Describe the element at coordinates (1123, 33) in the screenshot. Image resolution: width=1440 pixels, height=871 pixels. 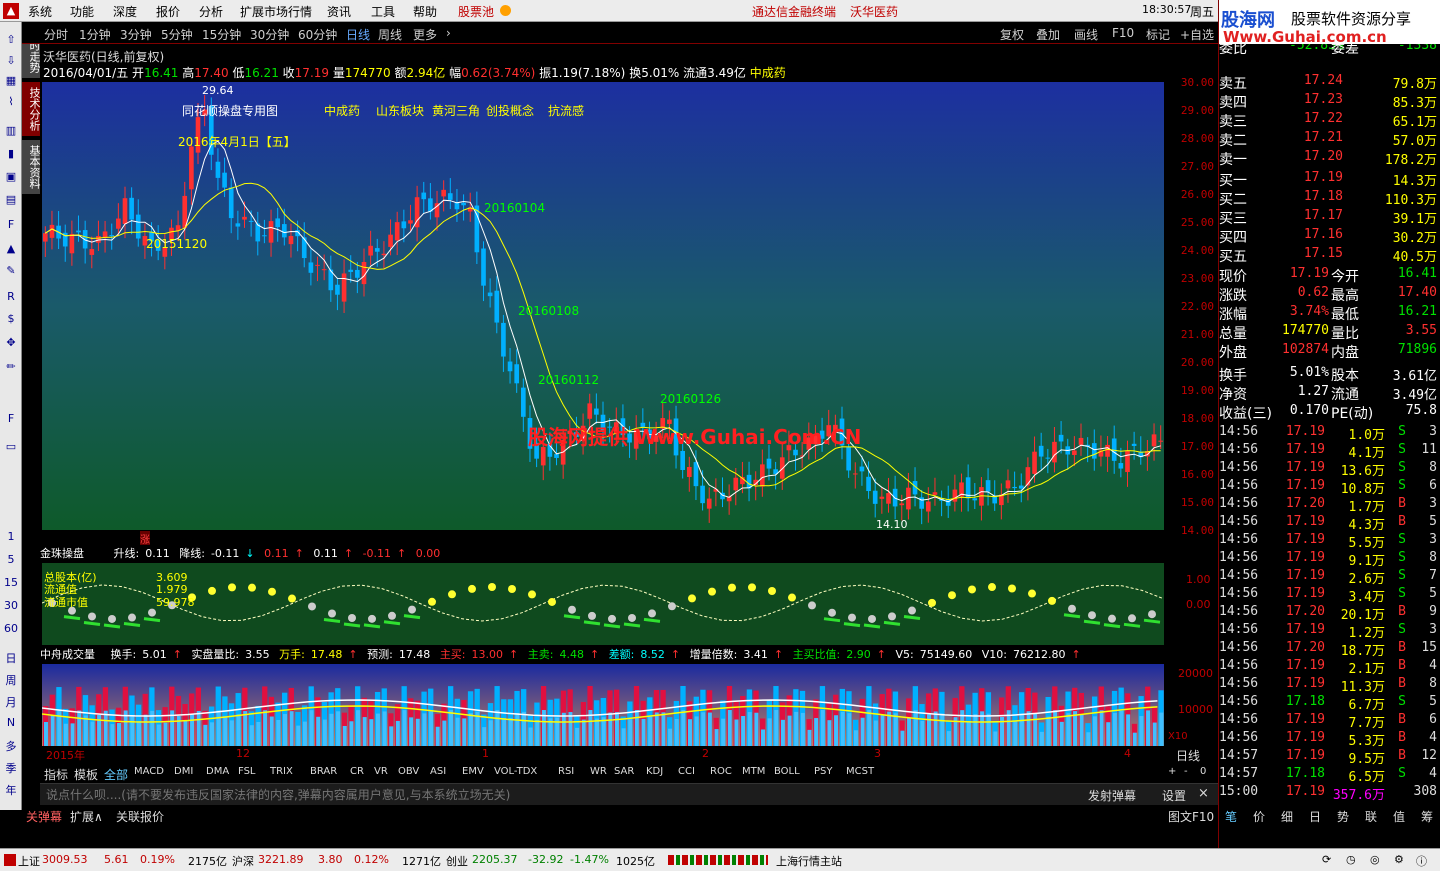
I see `f10-button: F10` at that location.